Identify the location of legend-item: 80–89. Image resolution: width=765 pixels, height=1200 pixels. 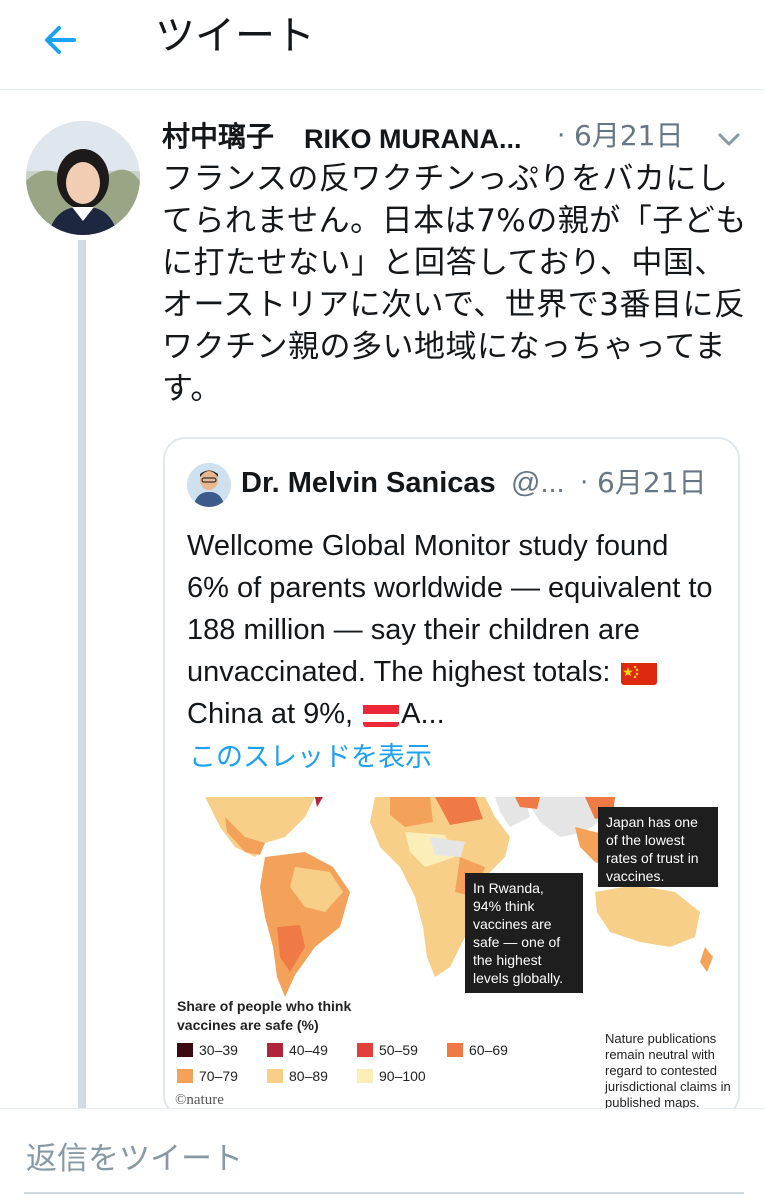
(297, 1076).